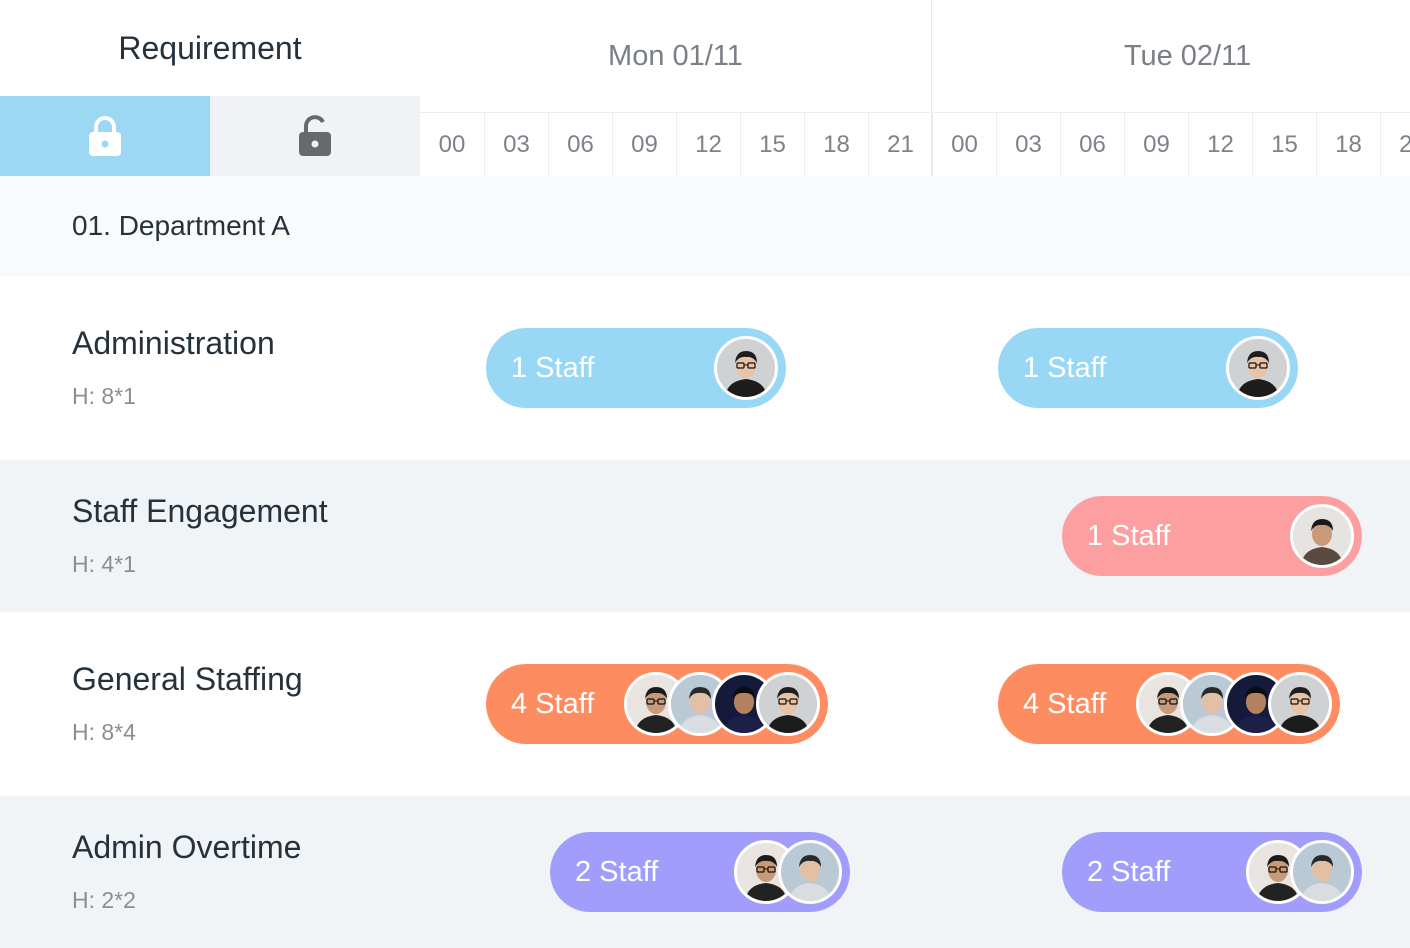  I want to click on requirement-title: Requirement, so click(210, 47).